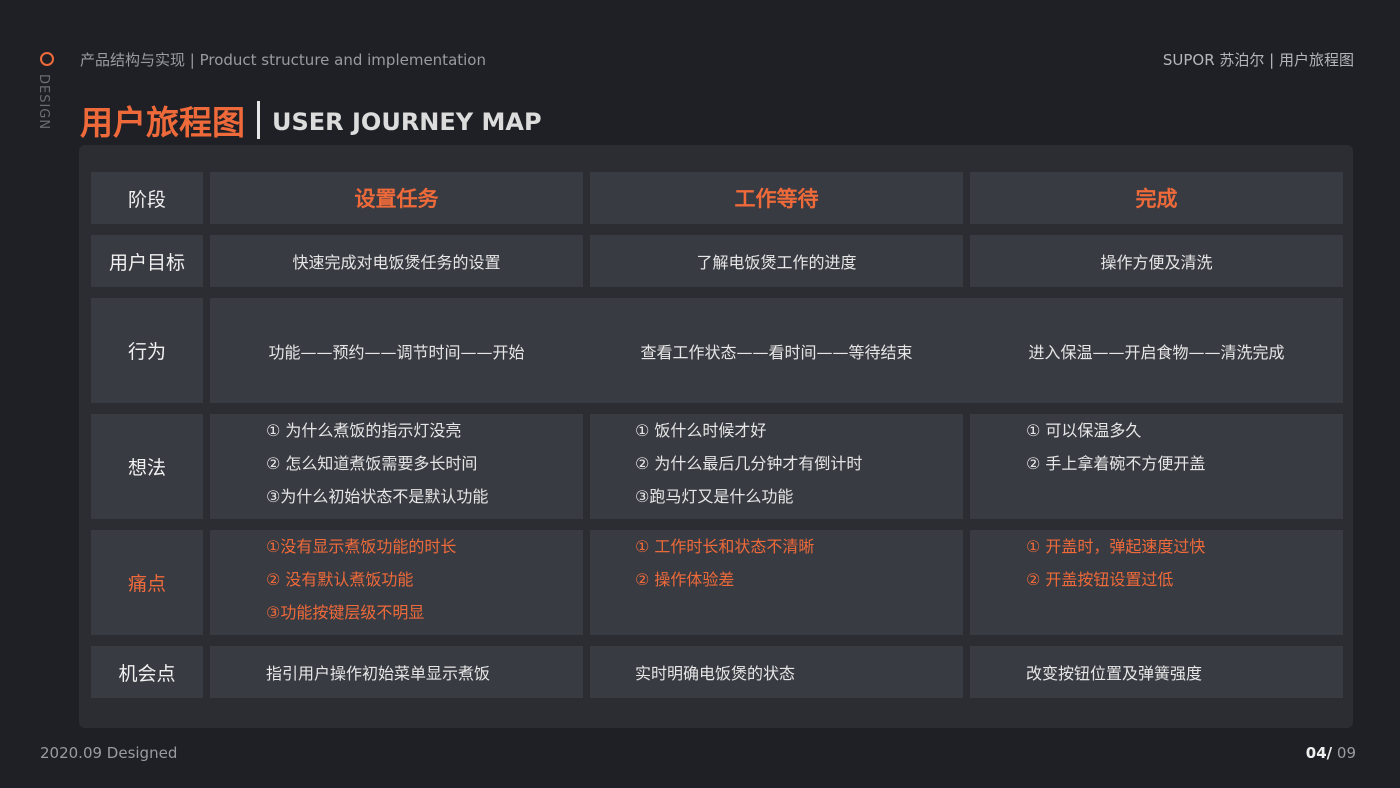 The image size is (1400, 788). Describe the element at coordinates (162, 122) in the screenshot. I see `title-chinese: 用户旅程图` at that location.